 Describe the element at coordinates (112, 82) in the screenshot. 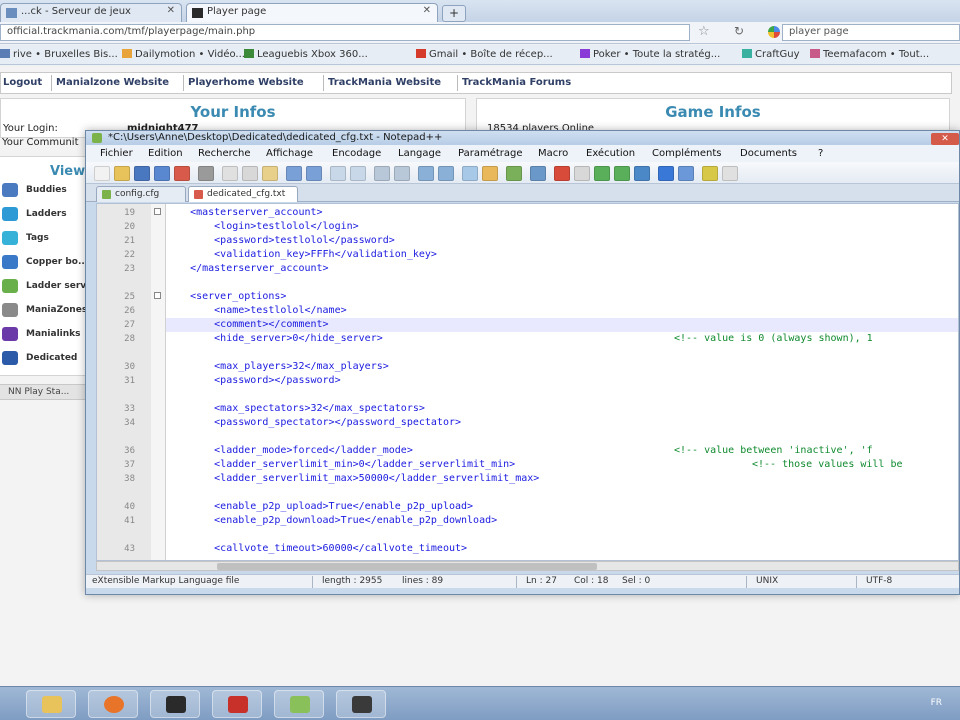

I see `nav-manialzone-link: Manialzone Website` at that location.